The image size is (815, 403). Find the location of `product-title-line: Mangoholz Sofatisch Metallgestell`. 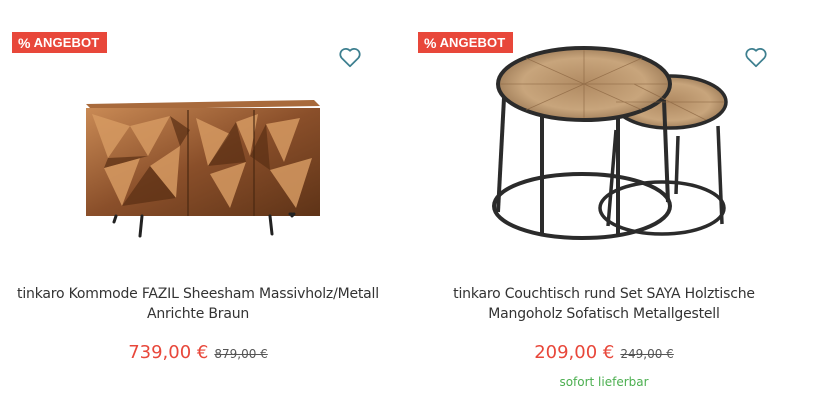

product-title-line: Mangoholz Sofatisch Metallgestell is located at coordinates (604, 314).